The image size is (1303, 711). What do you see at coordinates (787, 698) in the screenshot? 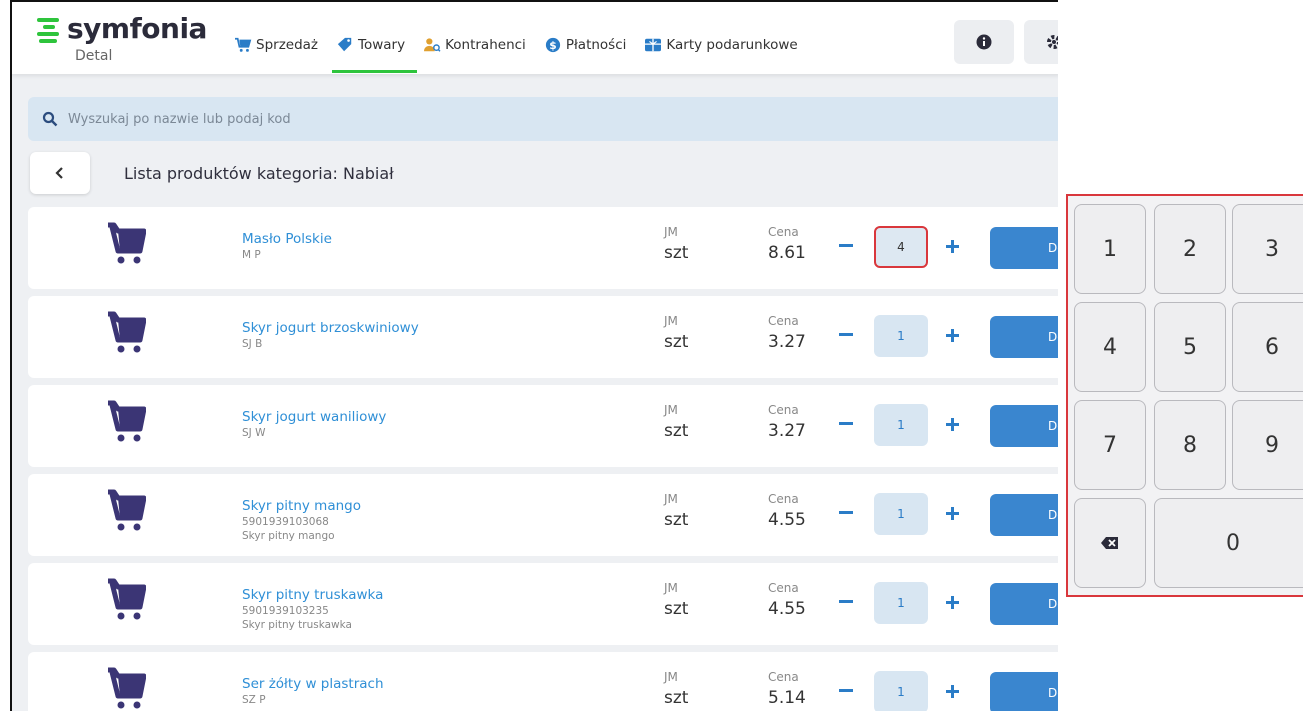
I see `price-value: 5.14` at bounding box center [787, 698].